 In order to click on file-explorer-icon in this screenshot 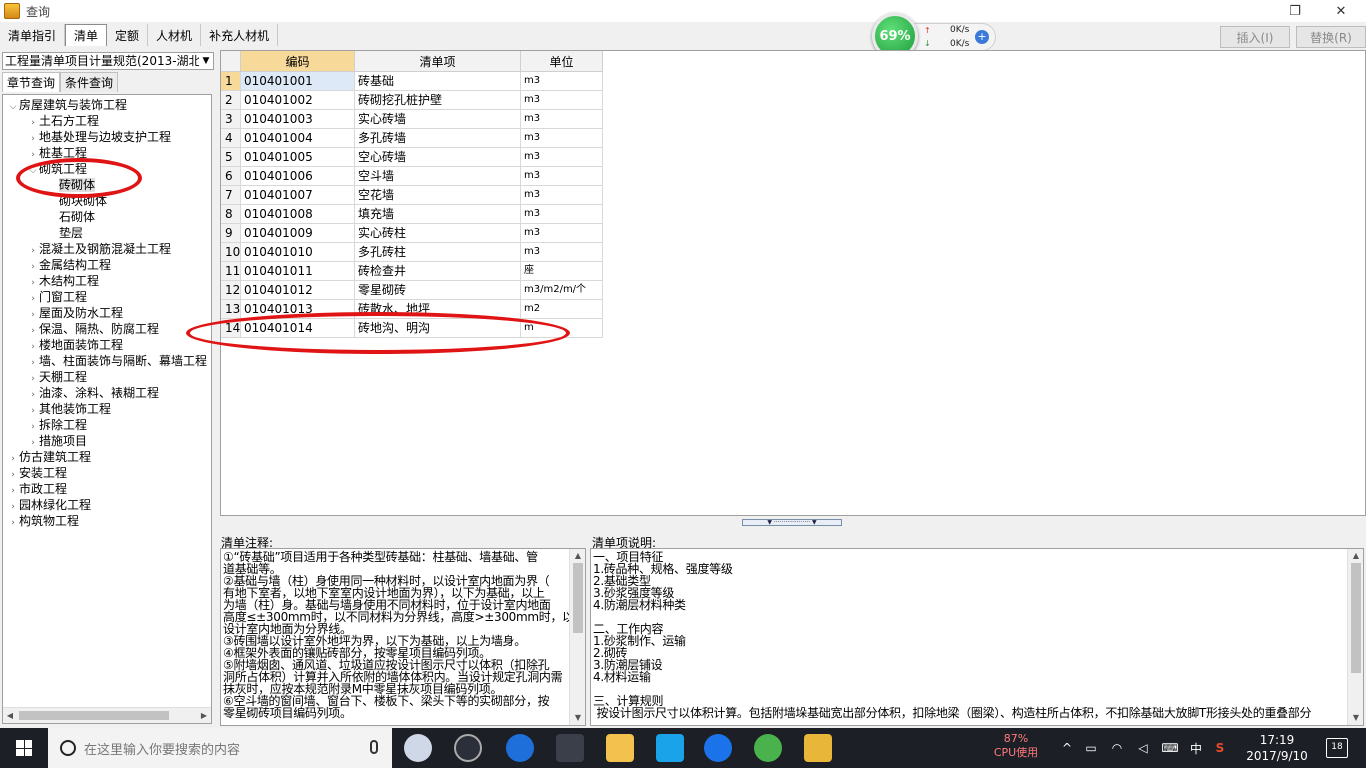, I will do `click(620, 748)`.